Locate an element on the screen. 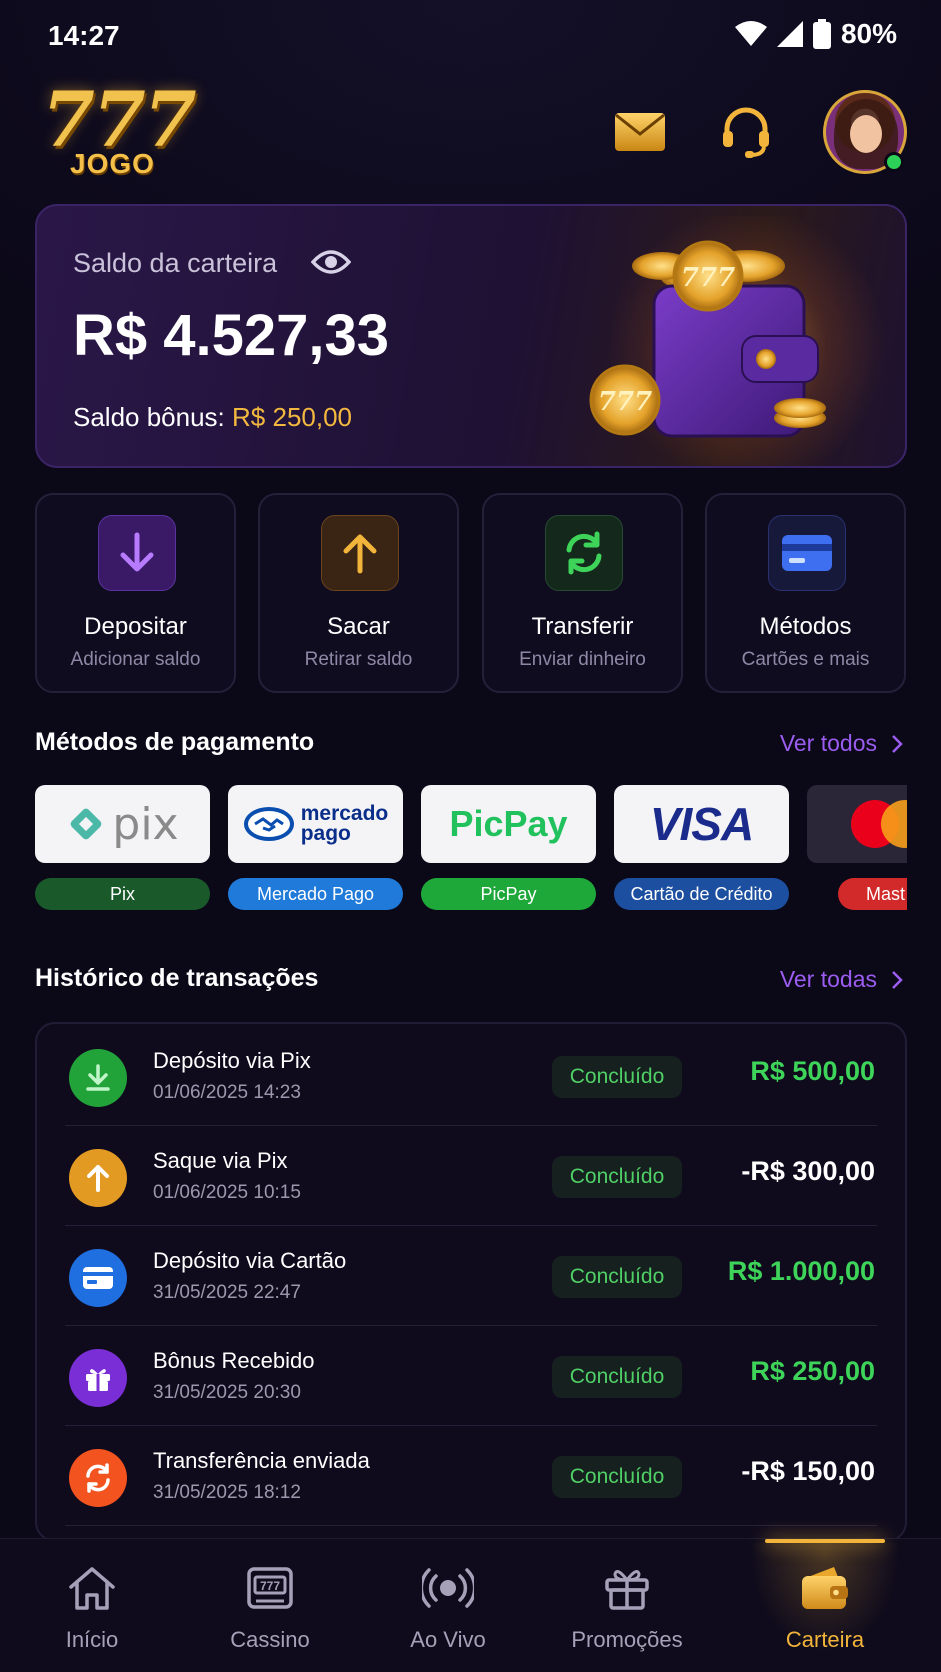 The height and width of the screenshot is (1672, 941). balance-label: Saldo da carteira is located at coordinates (175, 263).